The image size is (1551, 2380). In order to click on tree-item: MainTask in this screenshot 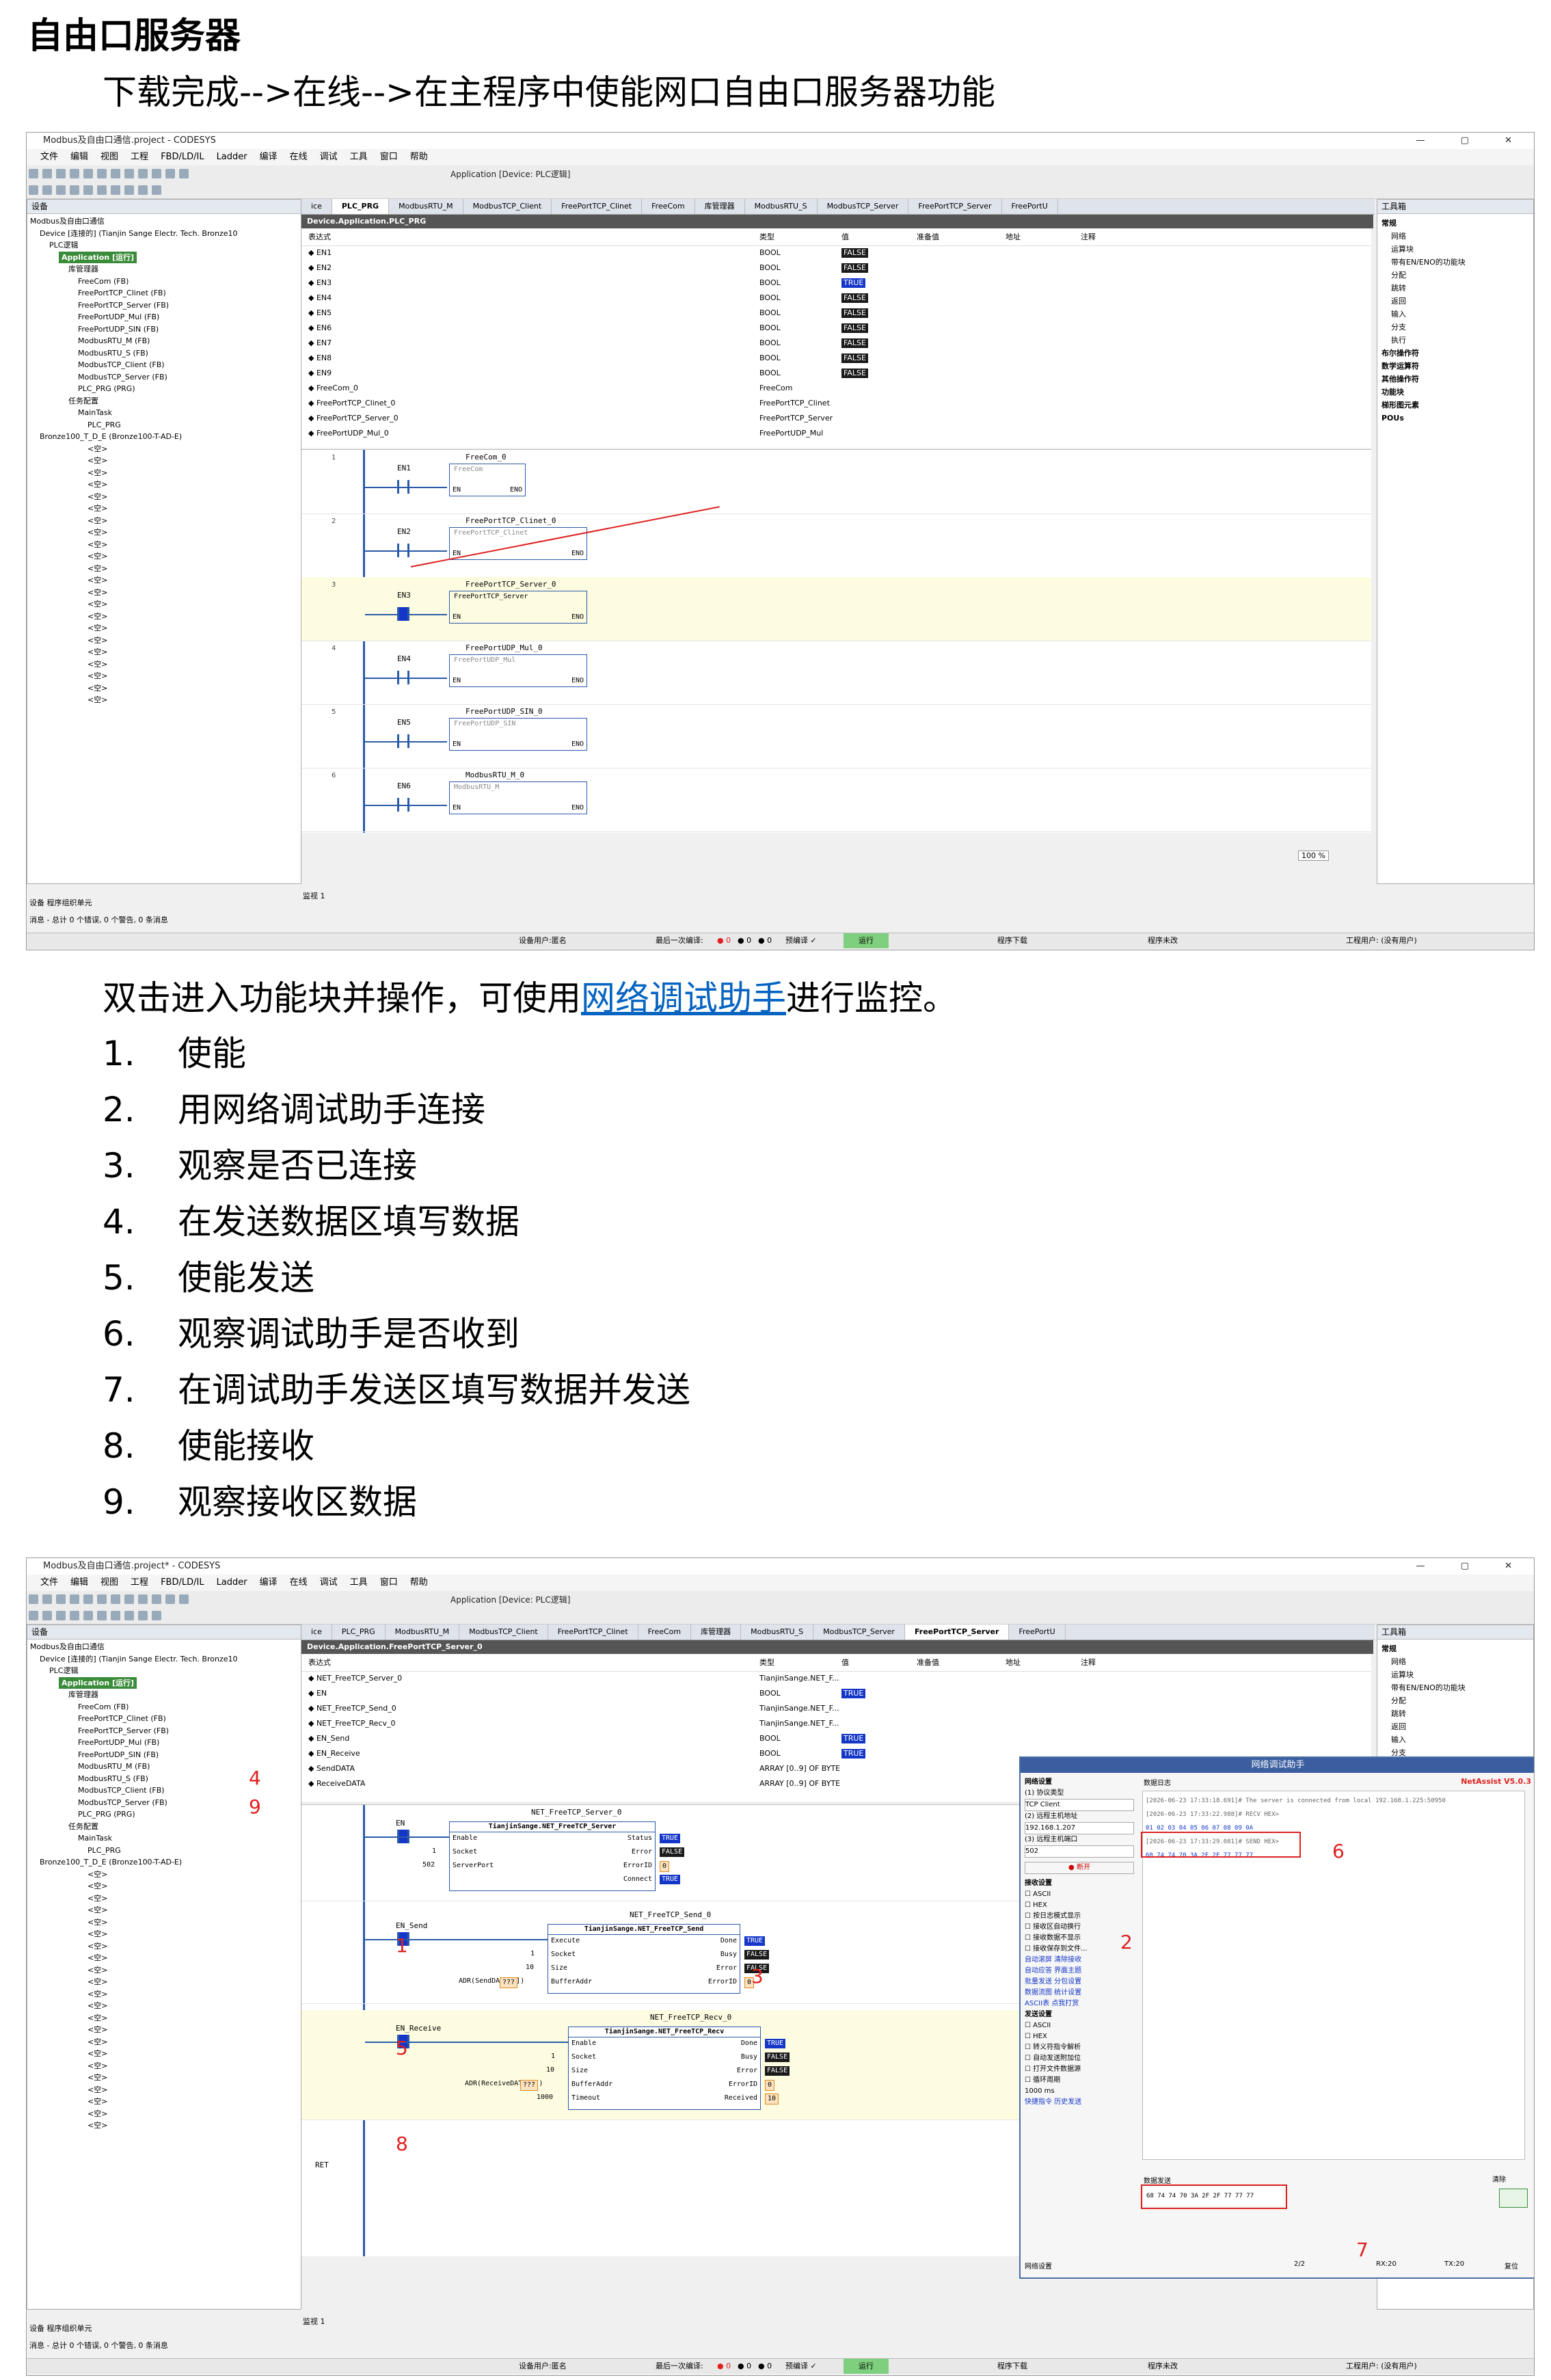, I will do `click(164, 413)`.